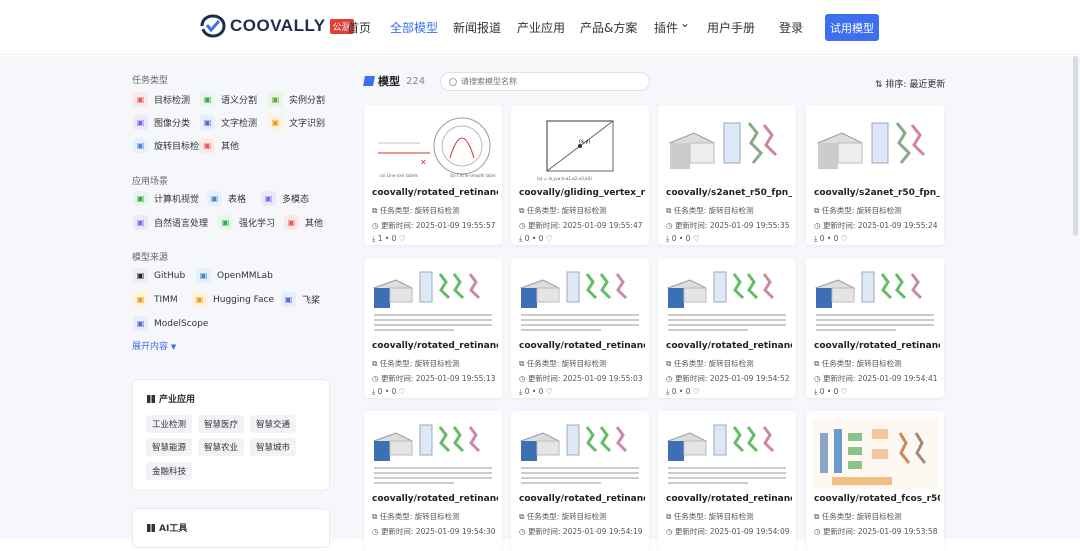 Image resolution: width=1080 pixels, height=551 pixels. What do you see at coordinates (296, 122) in the screenshot?
I see `sidebar-tasks-5: ▣ 文字识别` at bounding box center [296, 122].